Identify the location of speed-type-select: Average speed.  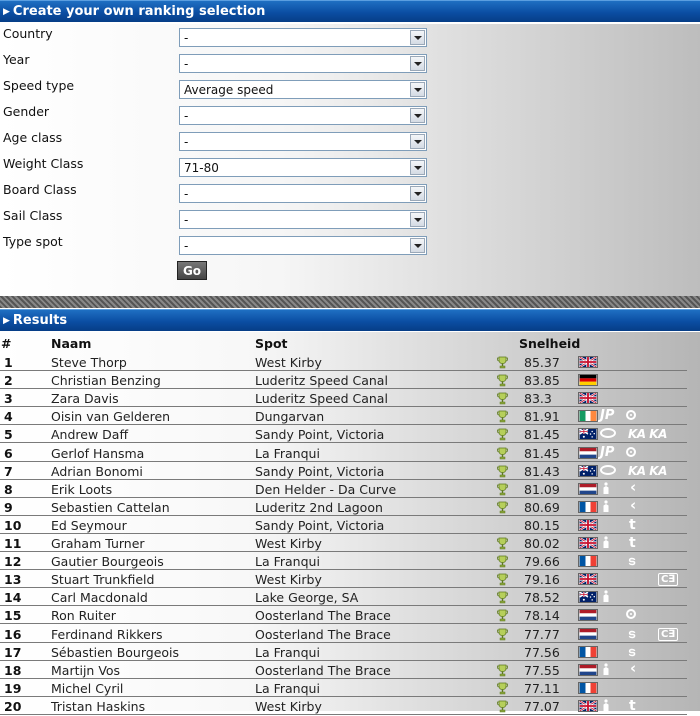
(303, 89).